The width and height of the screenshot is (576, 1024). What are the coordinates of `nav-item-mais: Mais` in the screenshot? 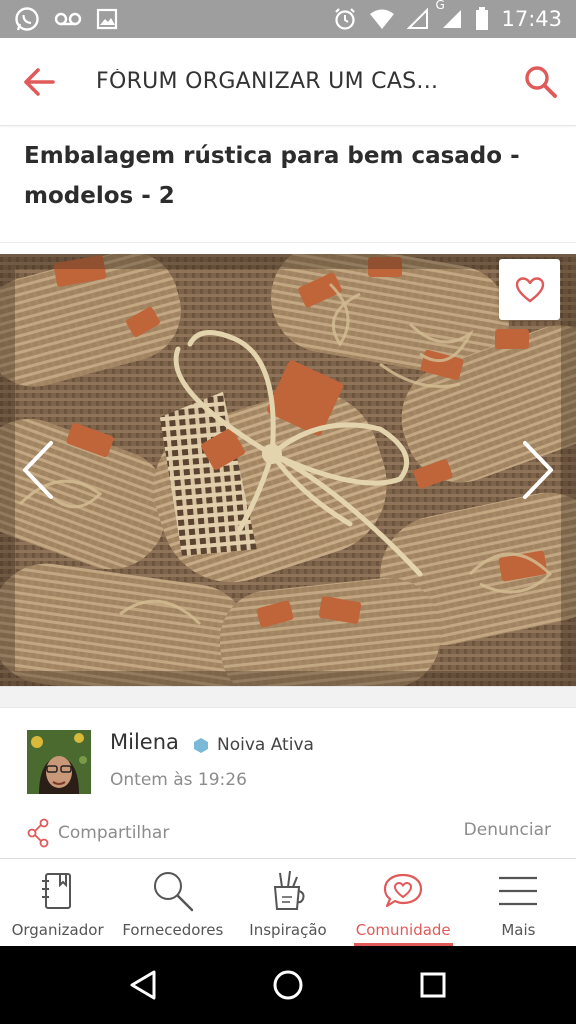 It's located at (518, 902).